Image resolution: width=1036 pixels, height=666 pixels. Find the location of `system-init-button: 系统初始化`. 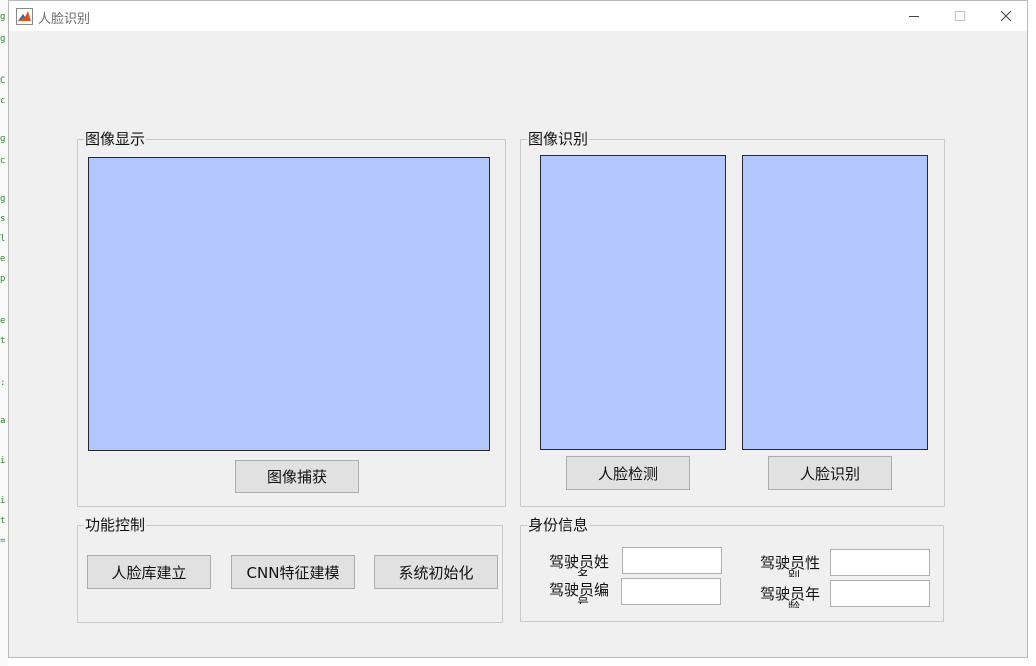

system-init-button: 系统初始化 is located at coordinates (436, 572).